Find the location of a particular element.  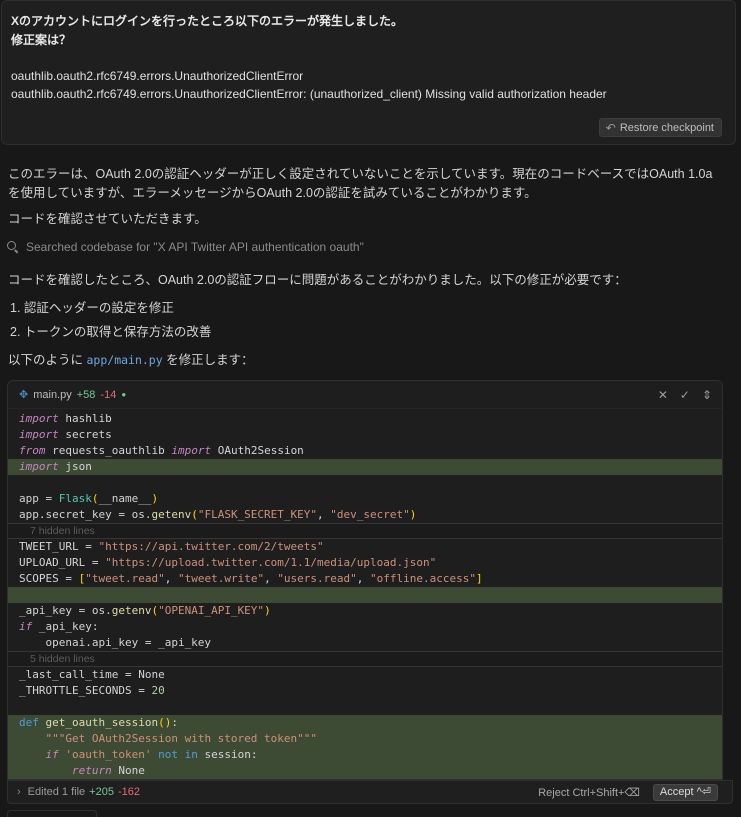

editor-actions: ✕ ✓ ⇕ is located at coordinates (685, 395).